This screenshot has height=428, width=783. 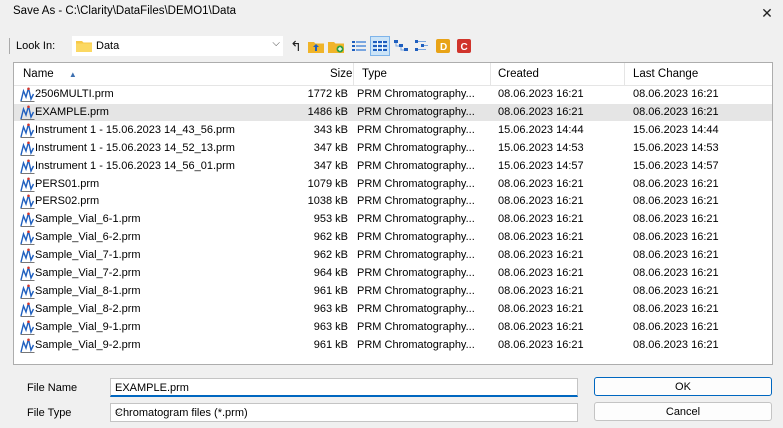 I want to click on file-type-select: Chromatogram files (*.prm) ⌵, so click(x=344, y=412).